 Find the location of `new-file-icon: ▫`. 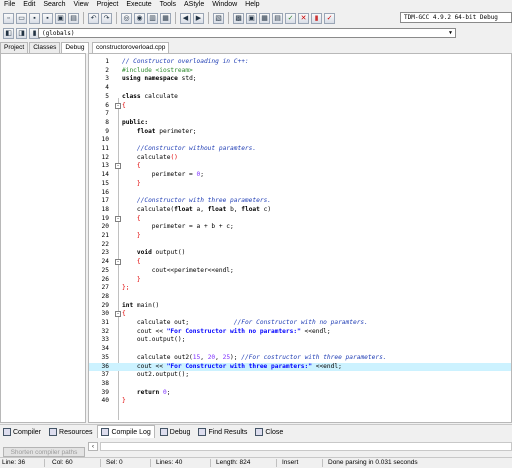

new-file-icon: ▫ is located at coordinates (8, 18).